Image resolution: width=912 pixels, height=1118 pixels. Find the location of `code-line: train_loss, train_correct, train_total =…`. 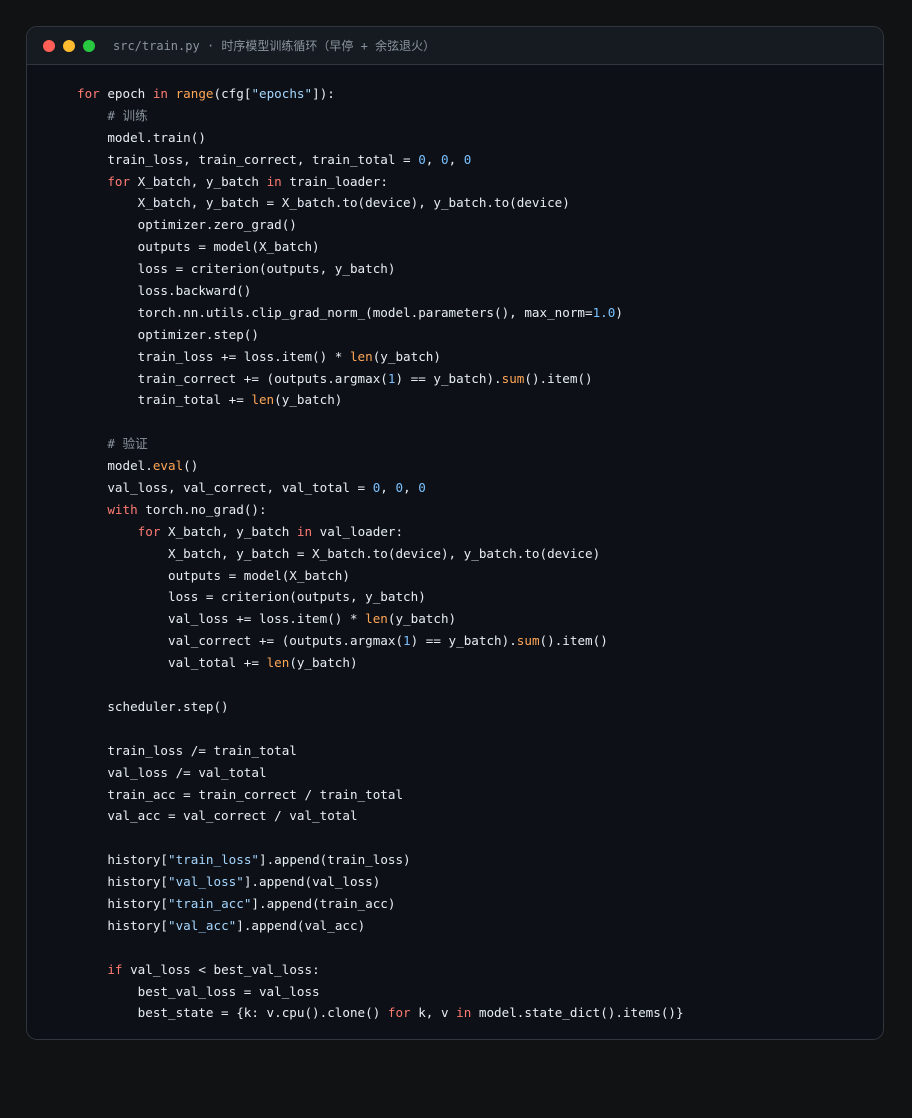

code-line: train_loss, train_correct, train_total =… is located at coordinates (380, 160).